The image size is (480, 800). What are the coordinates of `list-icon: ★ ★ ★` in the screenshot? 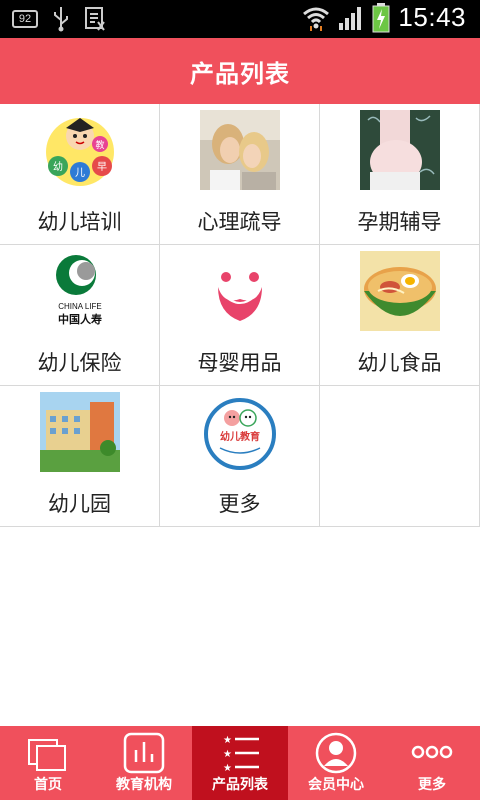 It's located at (241, 754).